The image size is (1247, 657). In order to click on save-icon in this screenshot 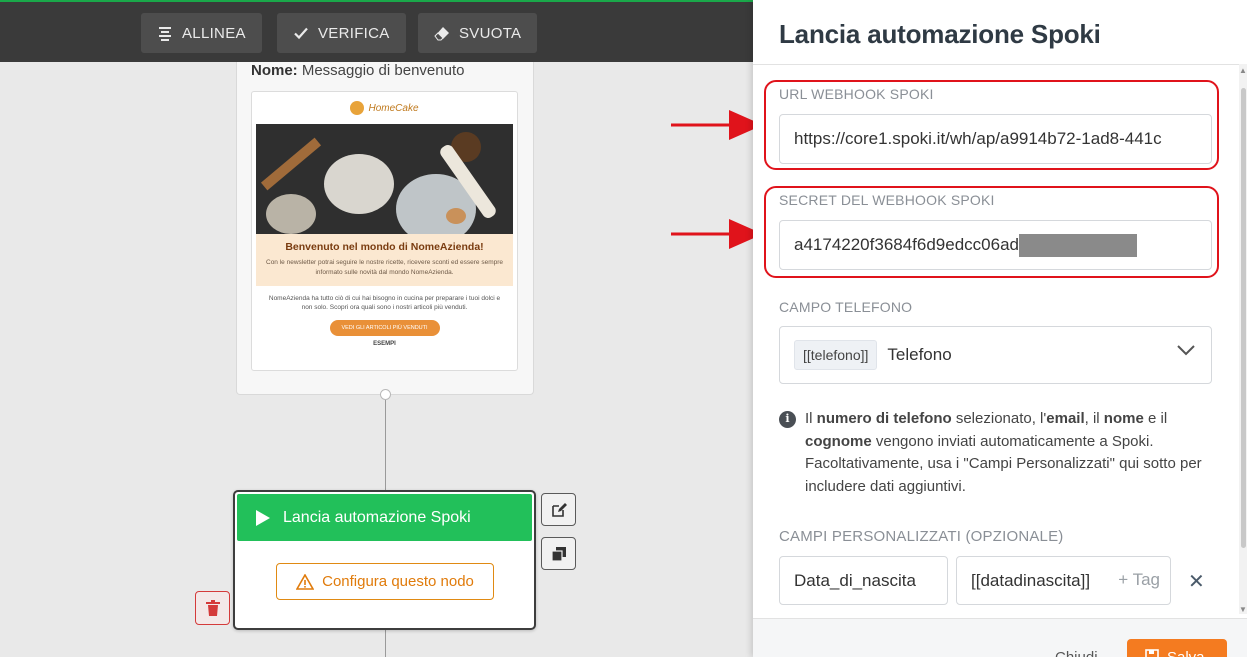, I will do `click(1152, 653)`.